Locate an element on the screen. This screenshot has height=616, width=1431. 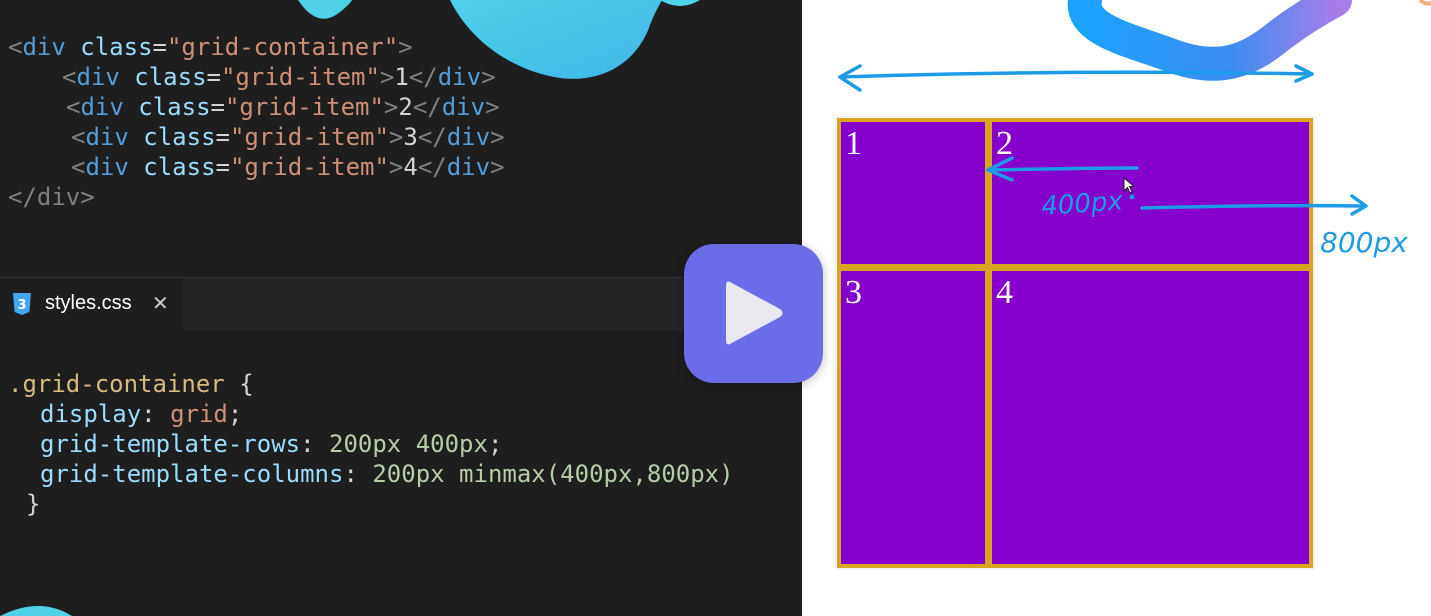
code-line: } is located at coordinates (33, 504).